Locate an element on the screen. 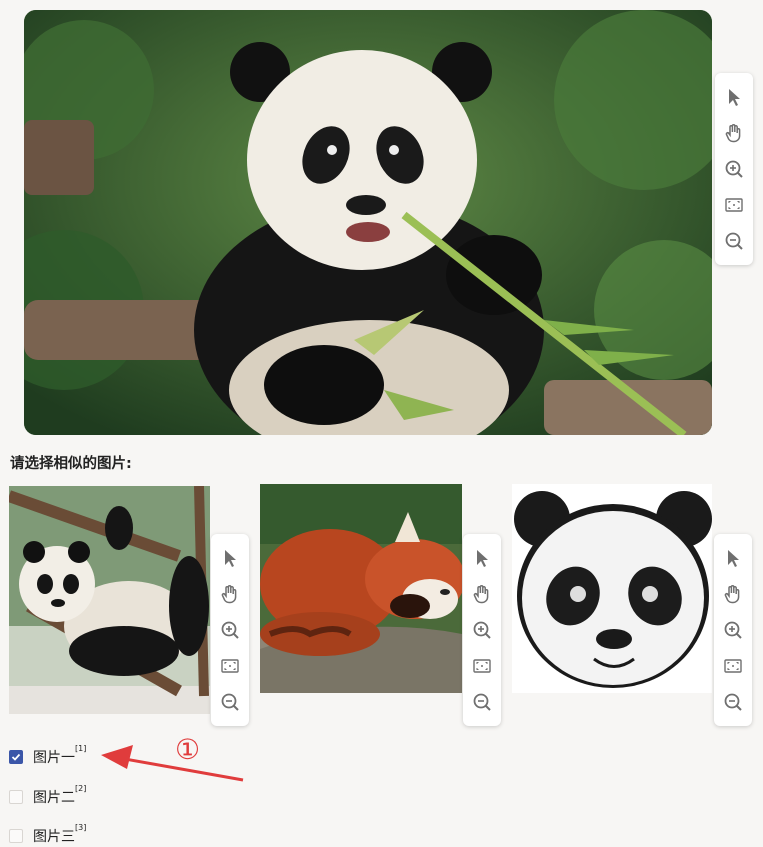 This screenshot has width=763, height=847. option-1-label: 图片一[1] is located at coordinates (60, 755).